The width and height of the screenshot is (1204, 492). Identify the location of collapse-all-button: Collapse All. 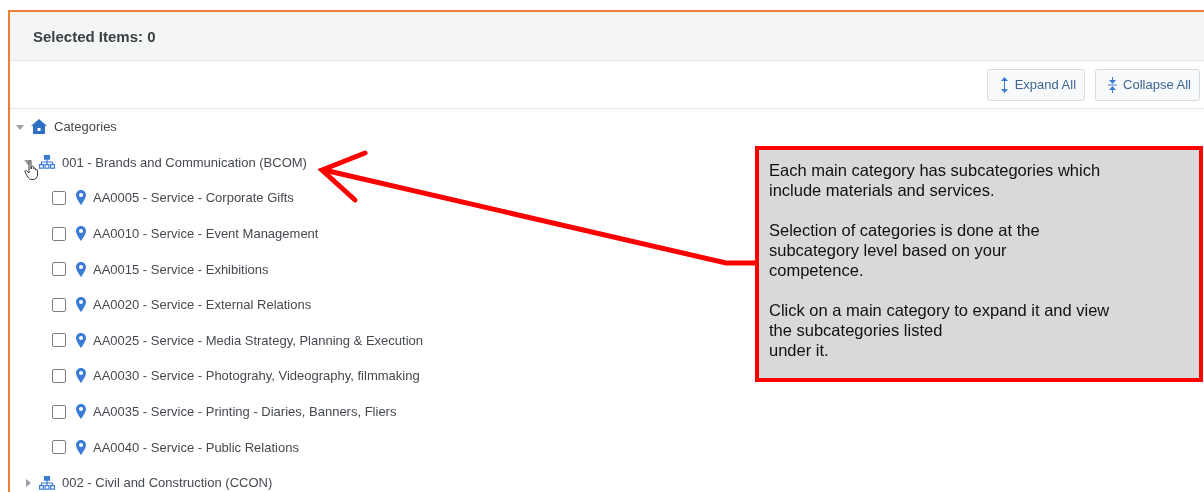
(1147, 84).